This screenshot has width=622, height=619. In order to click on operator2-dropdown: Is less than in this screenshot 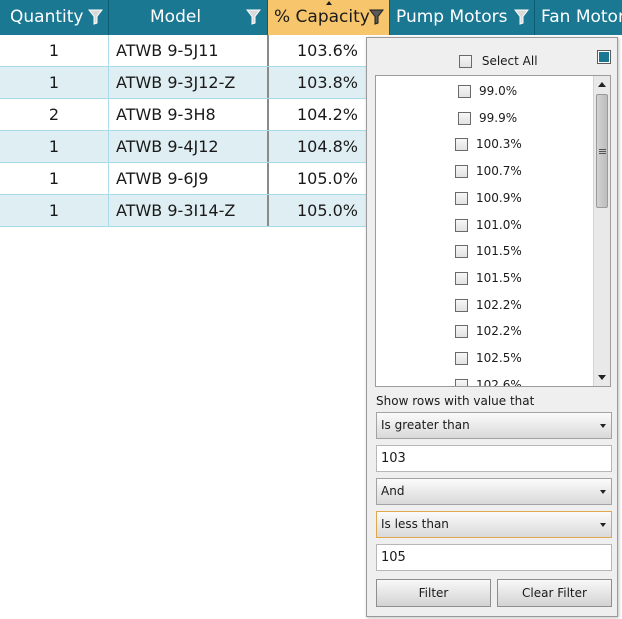, I will do `click(494, 524)`.